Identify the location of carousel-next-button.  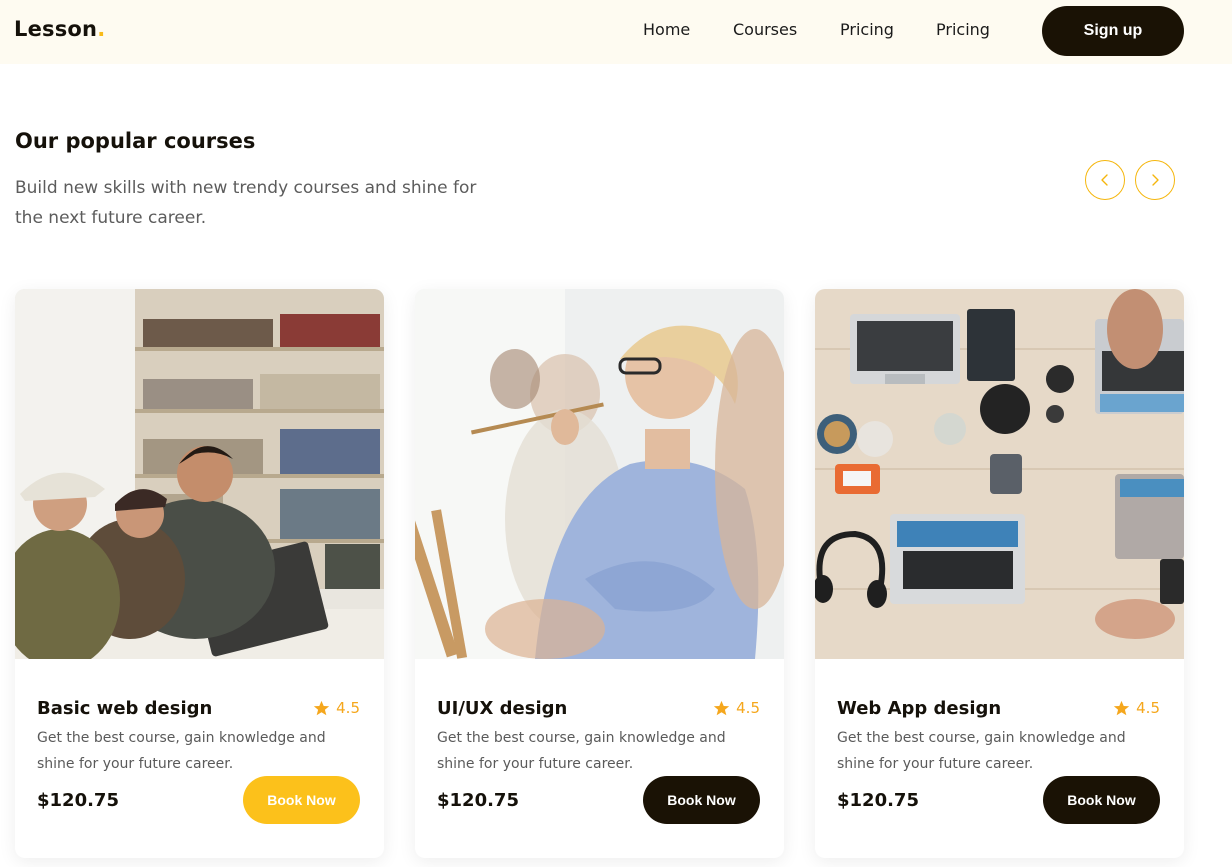
(1155, 180).